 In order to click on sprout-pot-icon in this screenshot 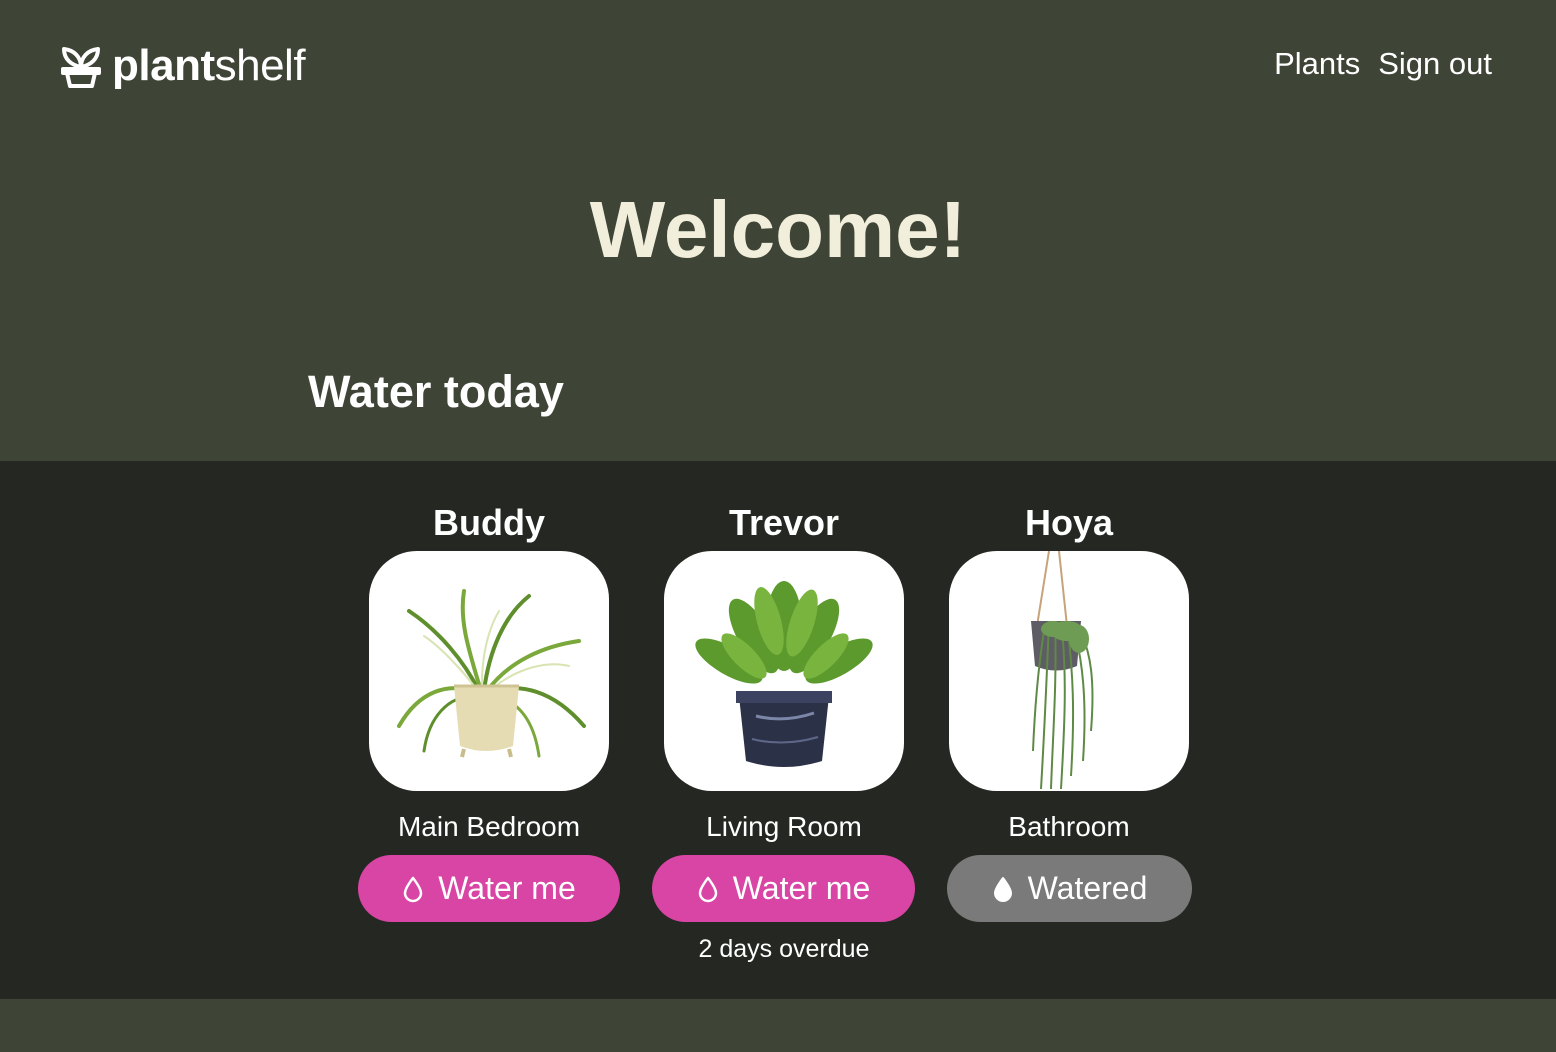, I will do `click(81, 67)`.